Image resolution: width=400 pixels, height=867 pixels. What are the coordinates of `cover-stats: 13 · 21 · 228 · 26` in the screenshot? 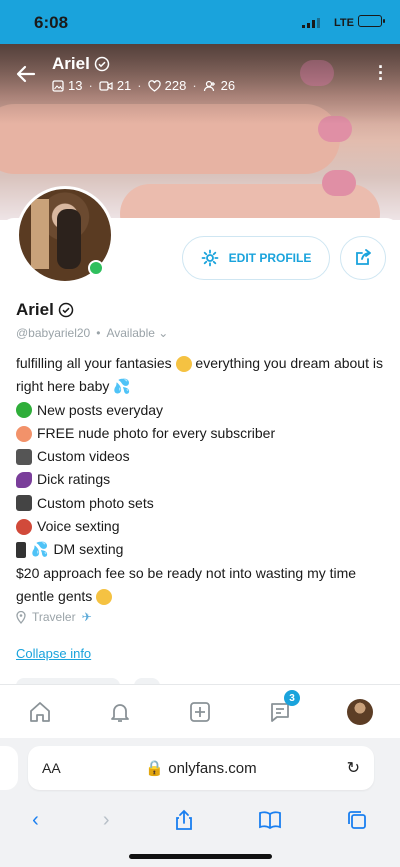 It's located at (143, 85).